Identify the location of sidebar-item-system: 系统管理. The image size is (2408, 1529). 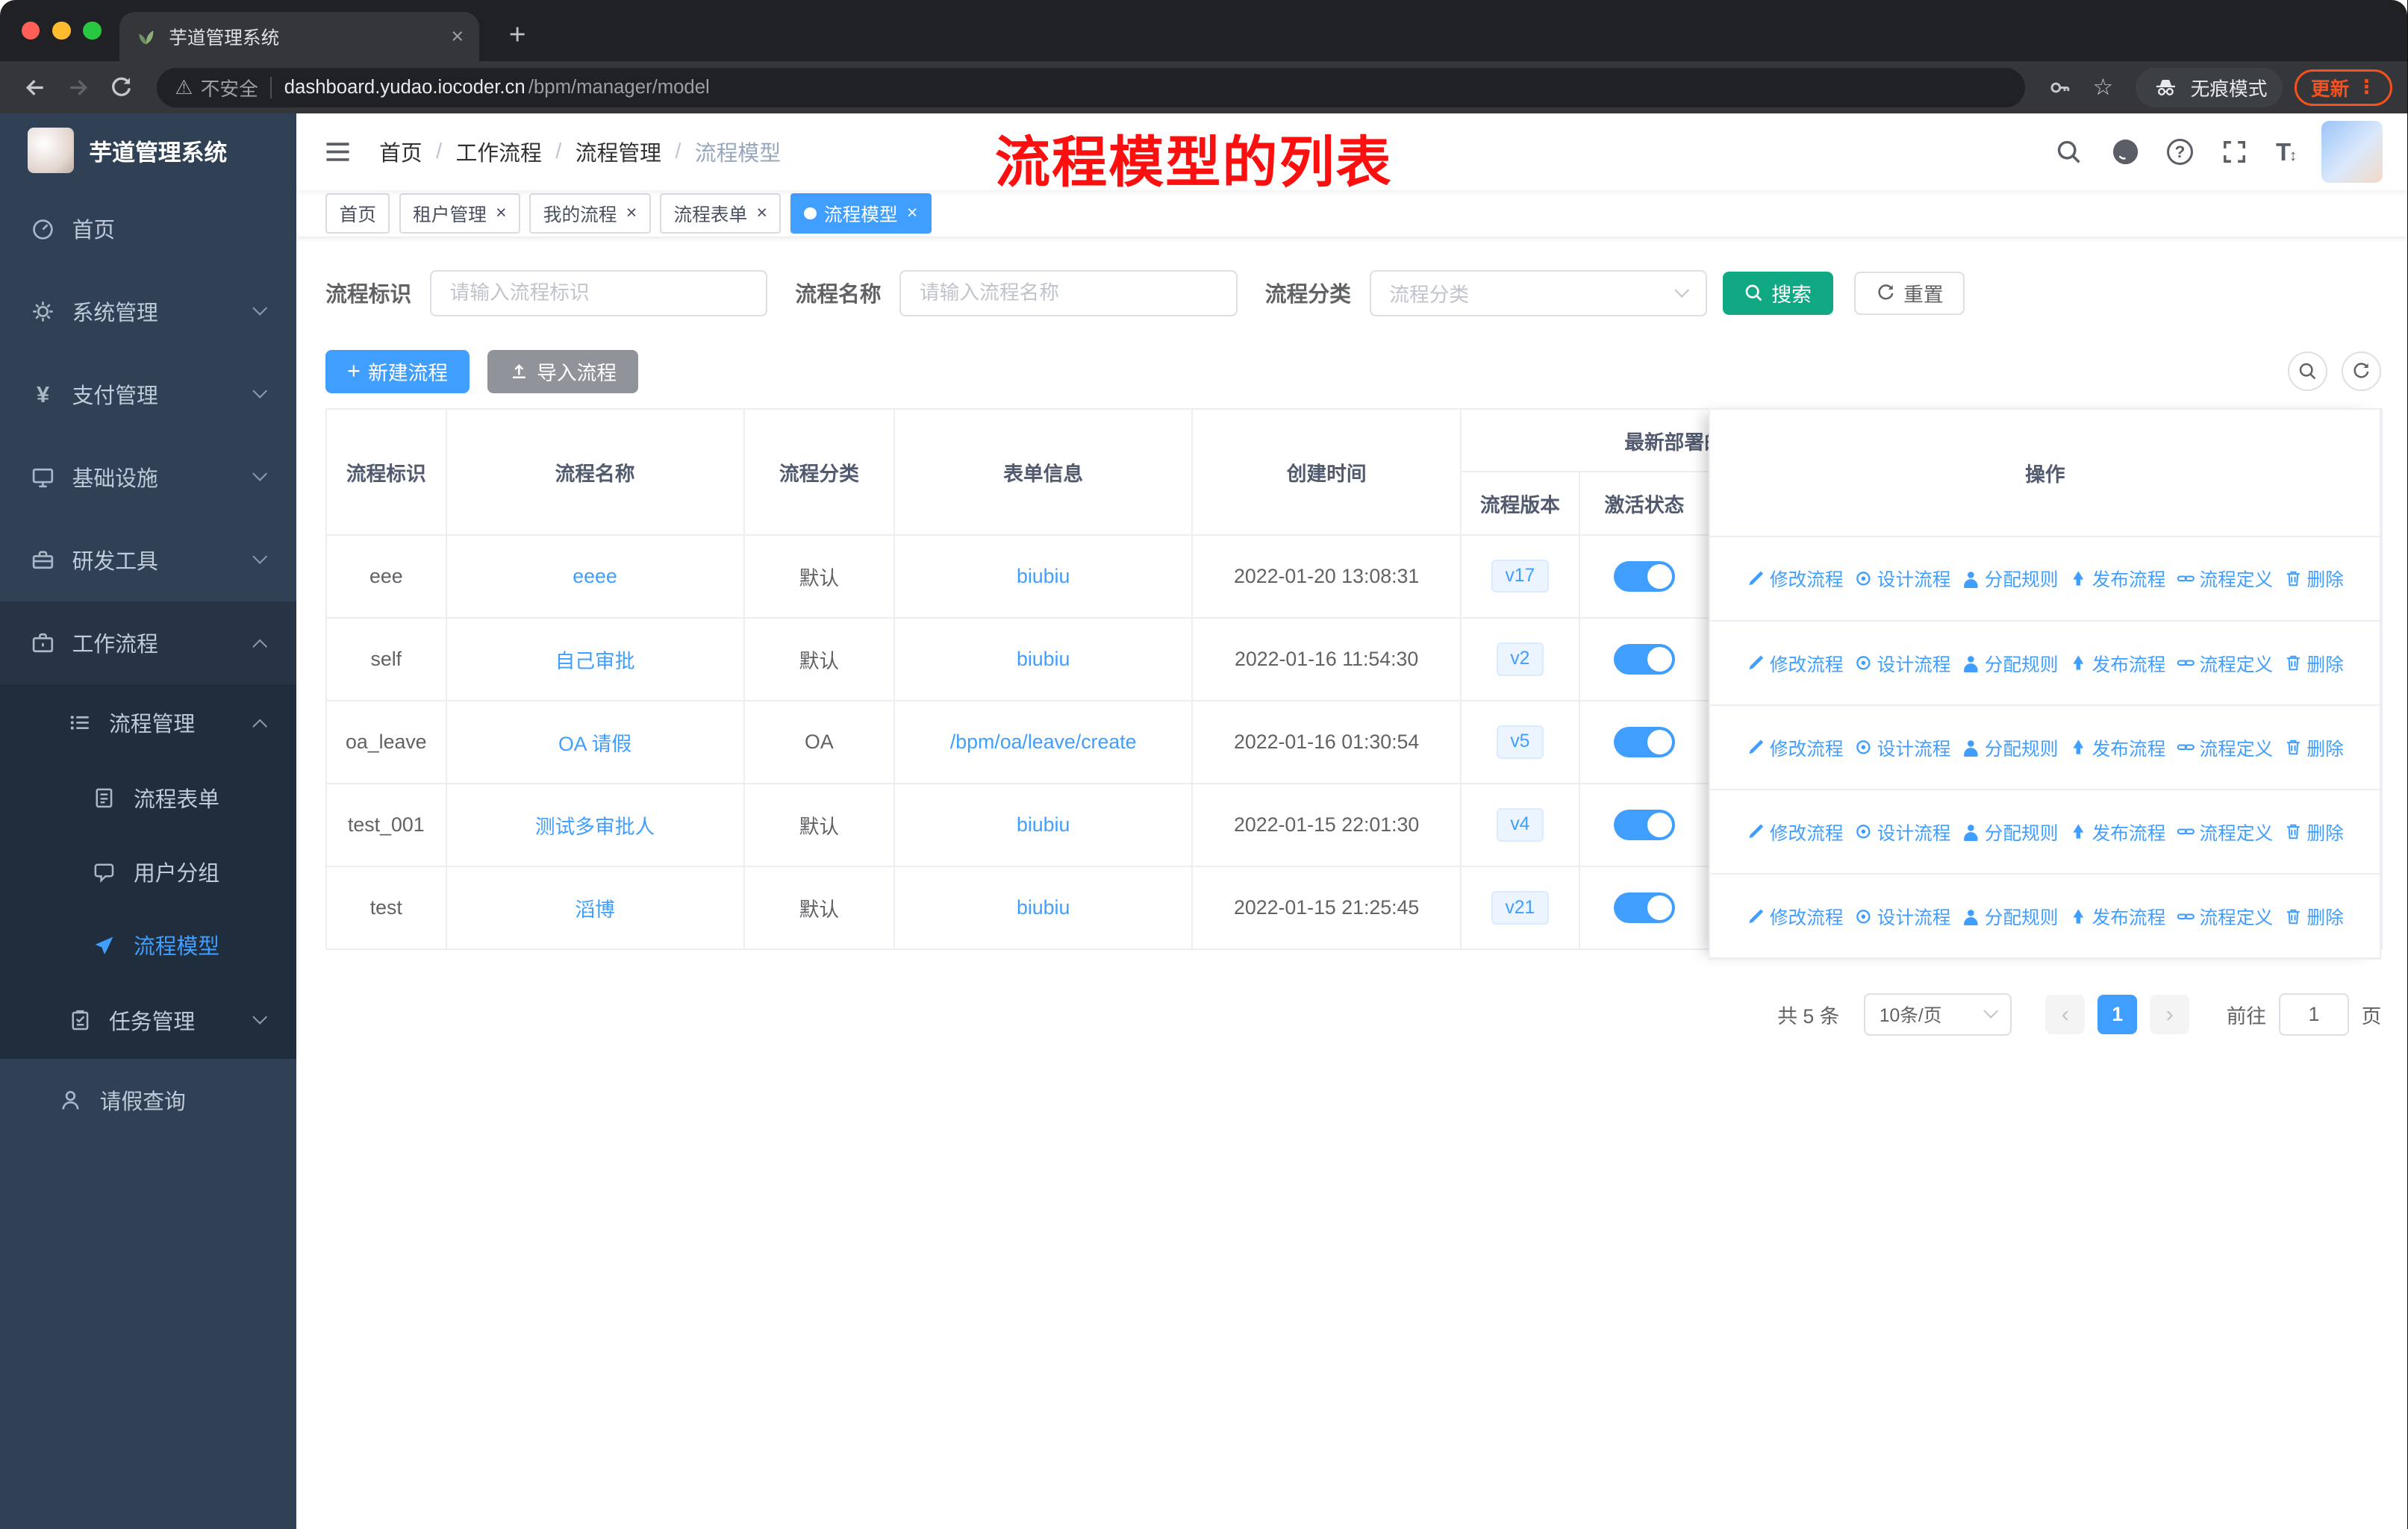
(148, 311).